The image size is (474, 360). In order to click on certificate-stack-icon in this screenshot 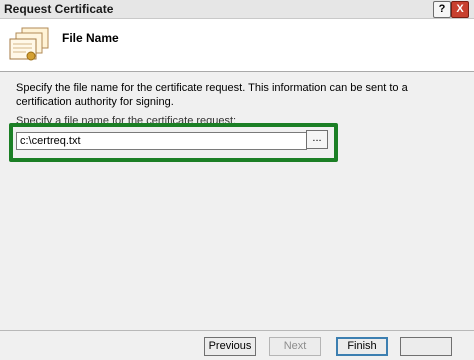, I will do `click(29, 44)`.